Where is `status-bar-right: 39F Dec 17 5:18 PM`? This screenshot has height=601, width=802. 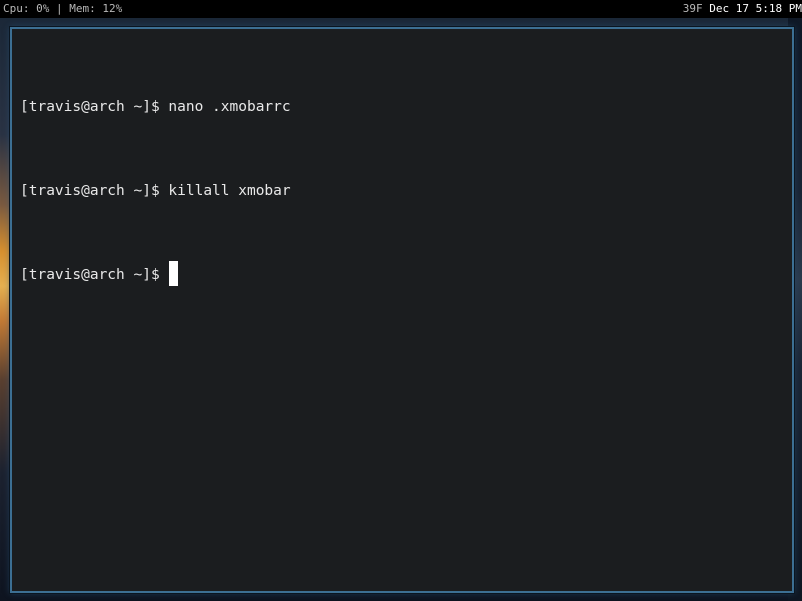
status-bar-right: 39F Dec 17 5:18 PM is located at coordinates (742, 9).